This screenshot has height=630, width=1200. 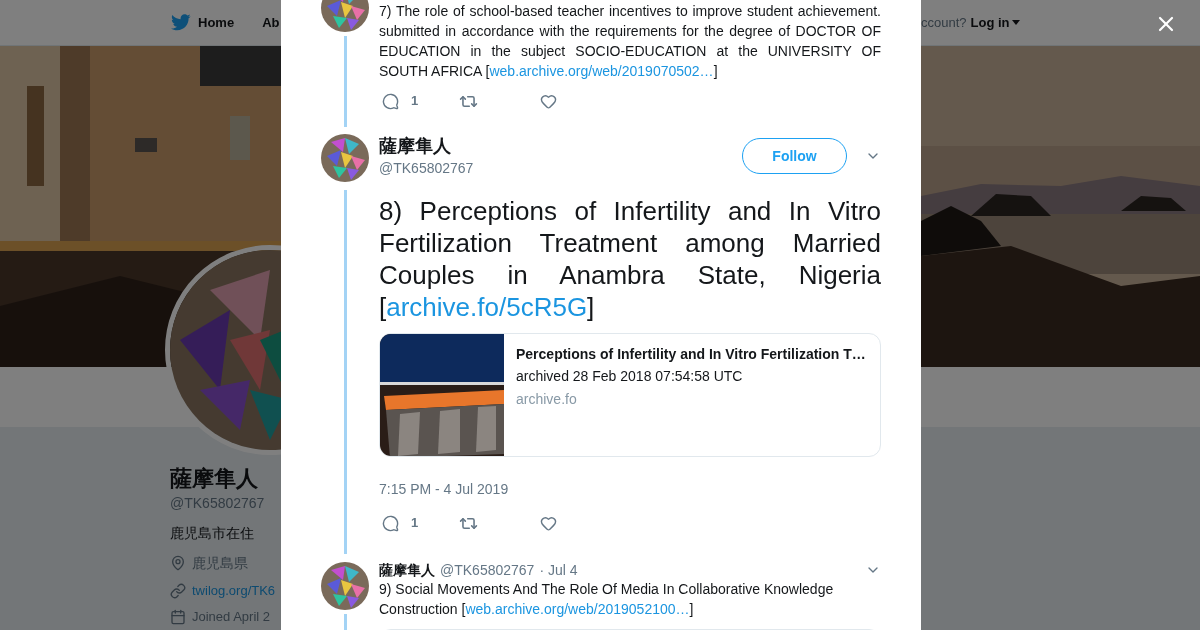 What do you see at coordinates (181, 22) in the screenshot?
I see `bird-icon` at bounding box center [181, 22].